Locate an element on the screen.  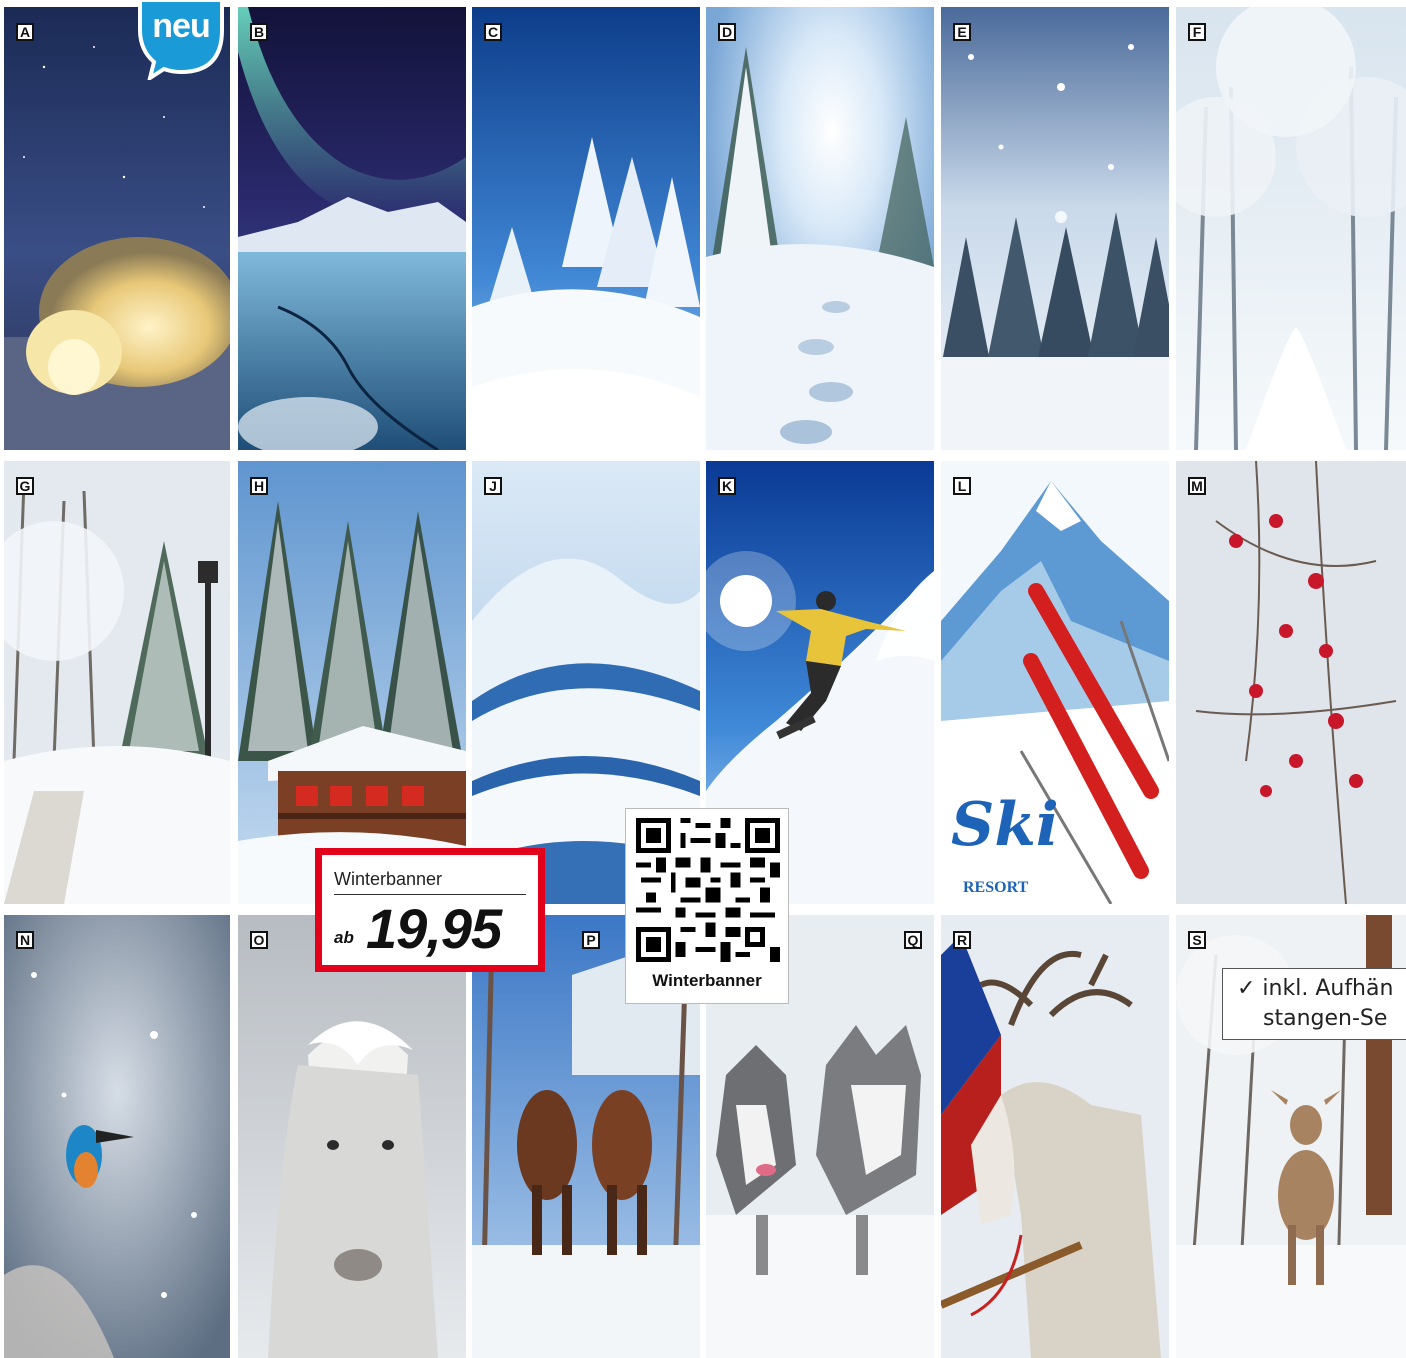
chalet-image is located at coordinates (352, 682).